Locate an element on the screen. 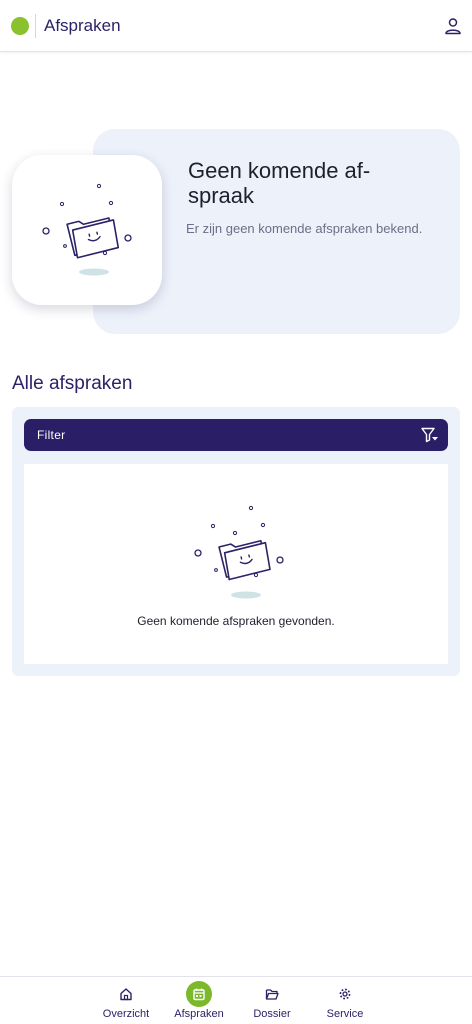 The image size is (472, 1024). nav-label: Dossier is located at coordinates (272, 1014).